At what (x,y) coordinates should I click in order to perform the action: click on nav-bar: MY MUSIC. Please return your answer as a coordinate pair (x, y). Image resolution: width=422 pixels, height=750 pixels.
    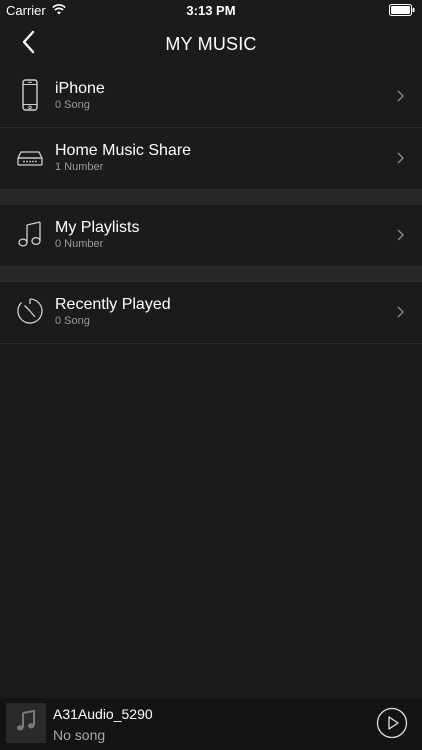
    Looking at the image, I should click on (211, 44).